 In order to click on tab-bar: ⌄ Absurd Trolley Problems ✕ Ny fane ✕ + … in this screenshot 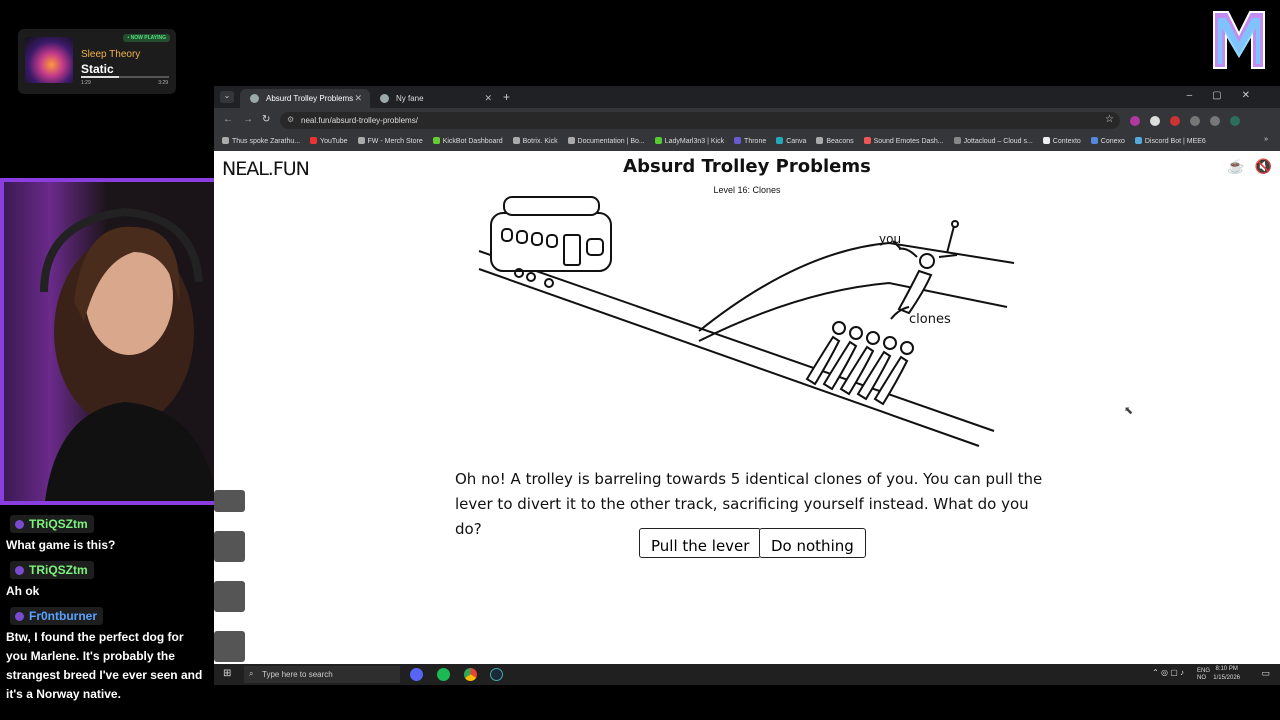, I will do `click(747, 97)`.